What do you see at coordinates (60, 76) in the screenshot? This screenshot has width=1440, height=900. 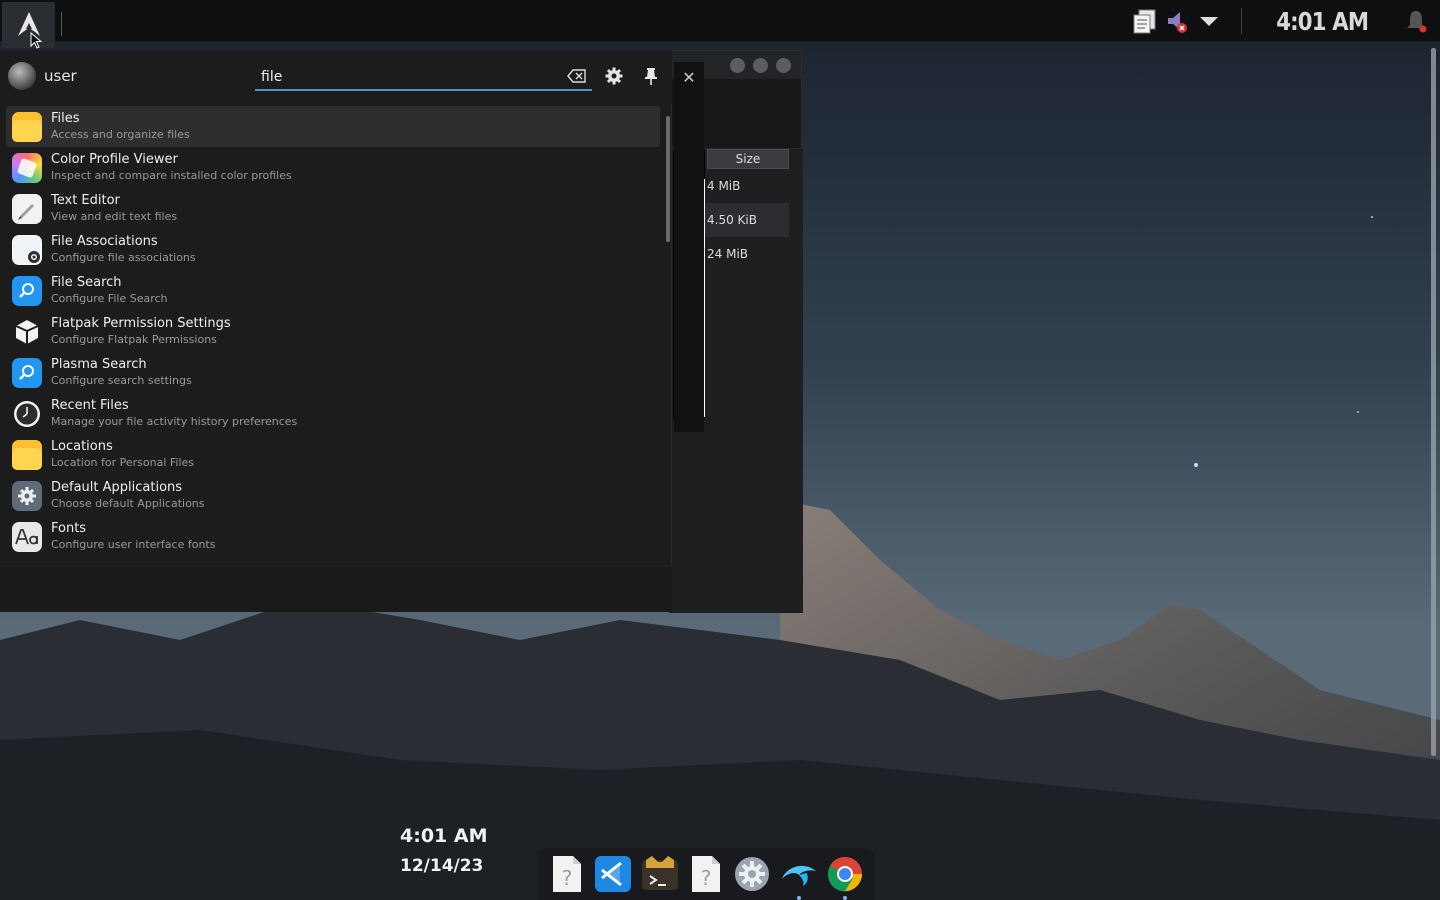 I see `user-name: user` at bounding box center [60, 76].